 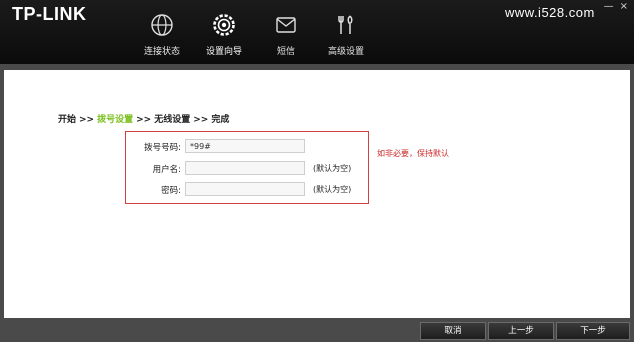 What do you see at coordinates (332, 189) in the screenshot?
I see `password-hint: (默认为空)` at bounding box center [332, 189].